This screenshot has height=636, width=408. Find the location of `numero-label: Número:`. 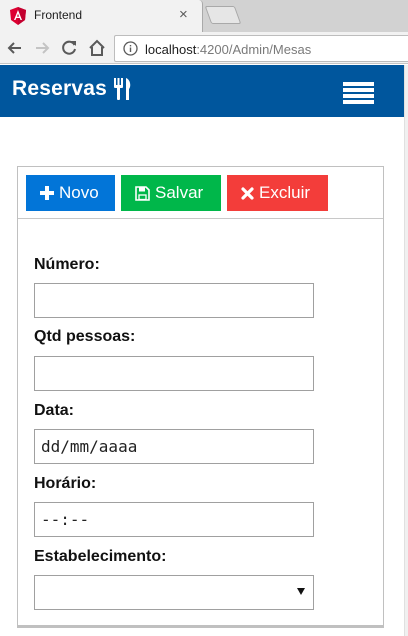

numero-label: Número: is located at coordinates (67, 264).